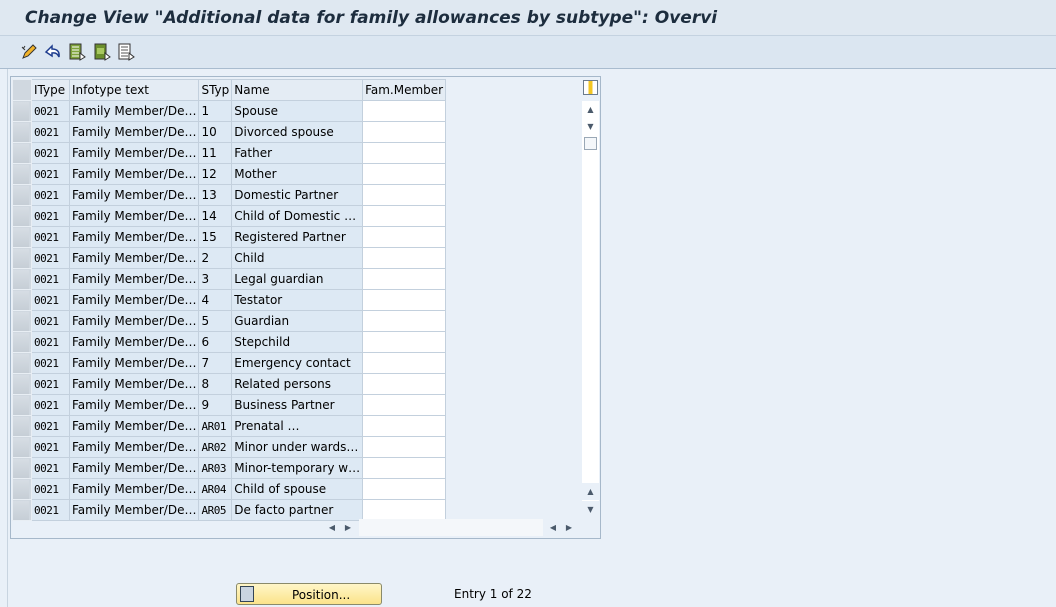 This screenshot has width=1056, height=607. What do you see at coordinates (590, 143) in the screenshot?
I see `scroll-thumb` at bounding box center [590, 143].